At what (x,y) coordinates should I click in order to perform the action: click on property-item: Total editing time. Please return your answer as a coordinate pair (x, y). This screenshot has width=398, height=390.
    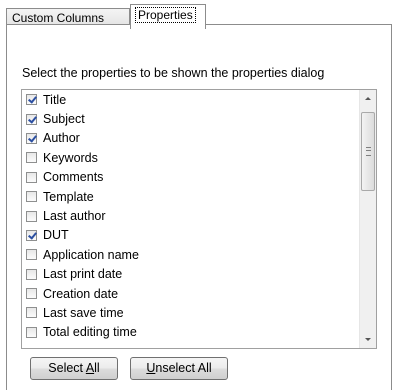
    Looking at the image, I should click on (190, 332).